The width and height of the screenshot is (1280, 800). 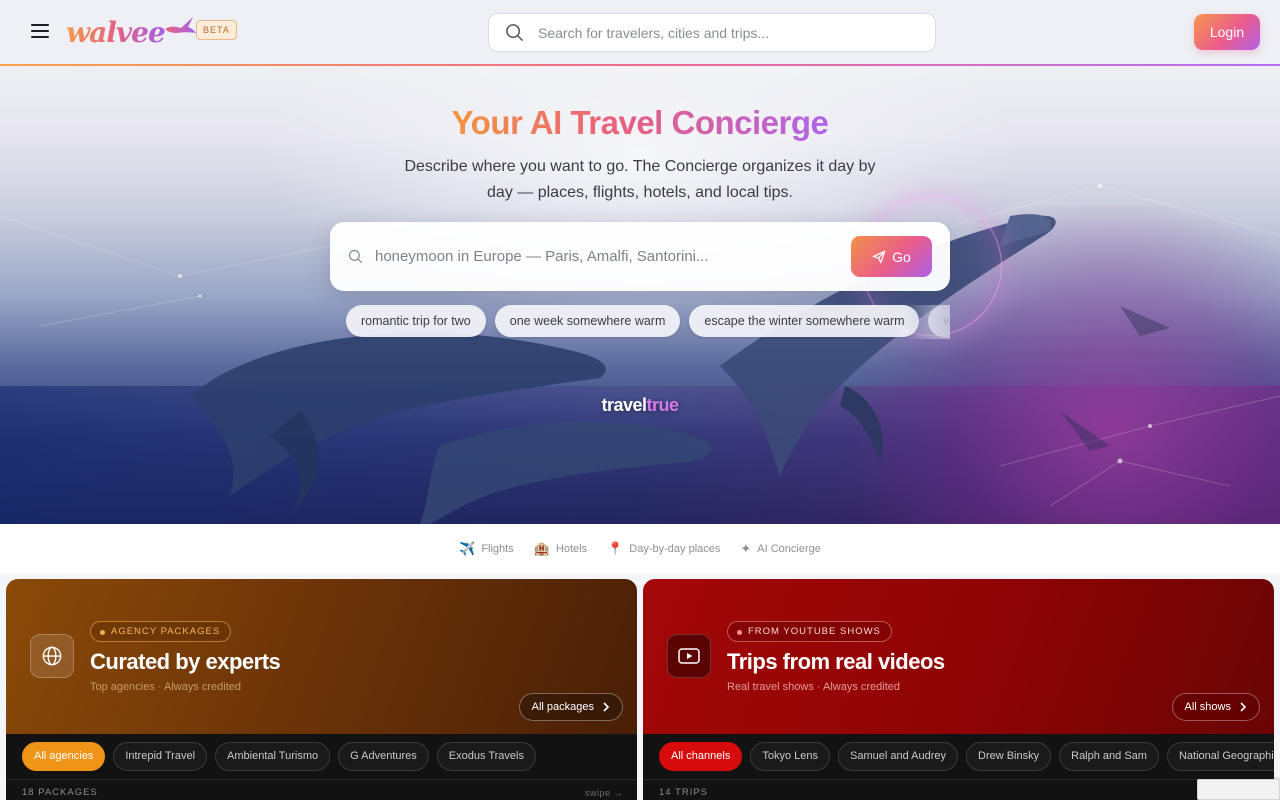 I want to click on sparkle-icon: ✦, so click(x=746, y=548).